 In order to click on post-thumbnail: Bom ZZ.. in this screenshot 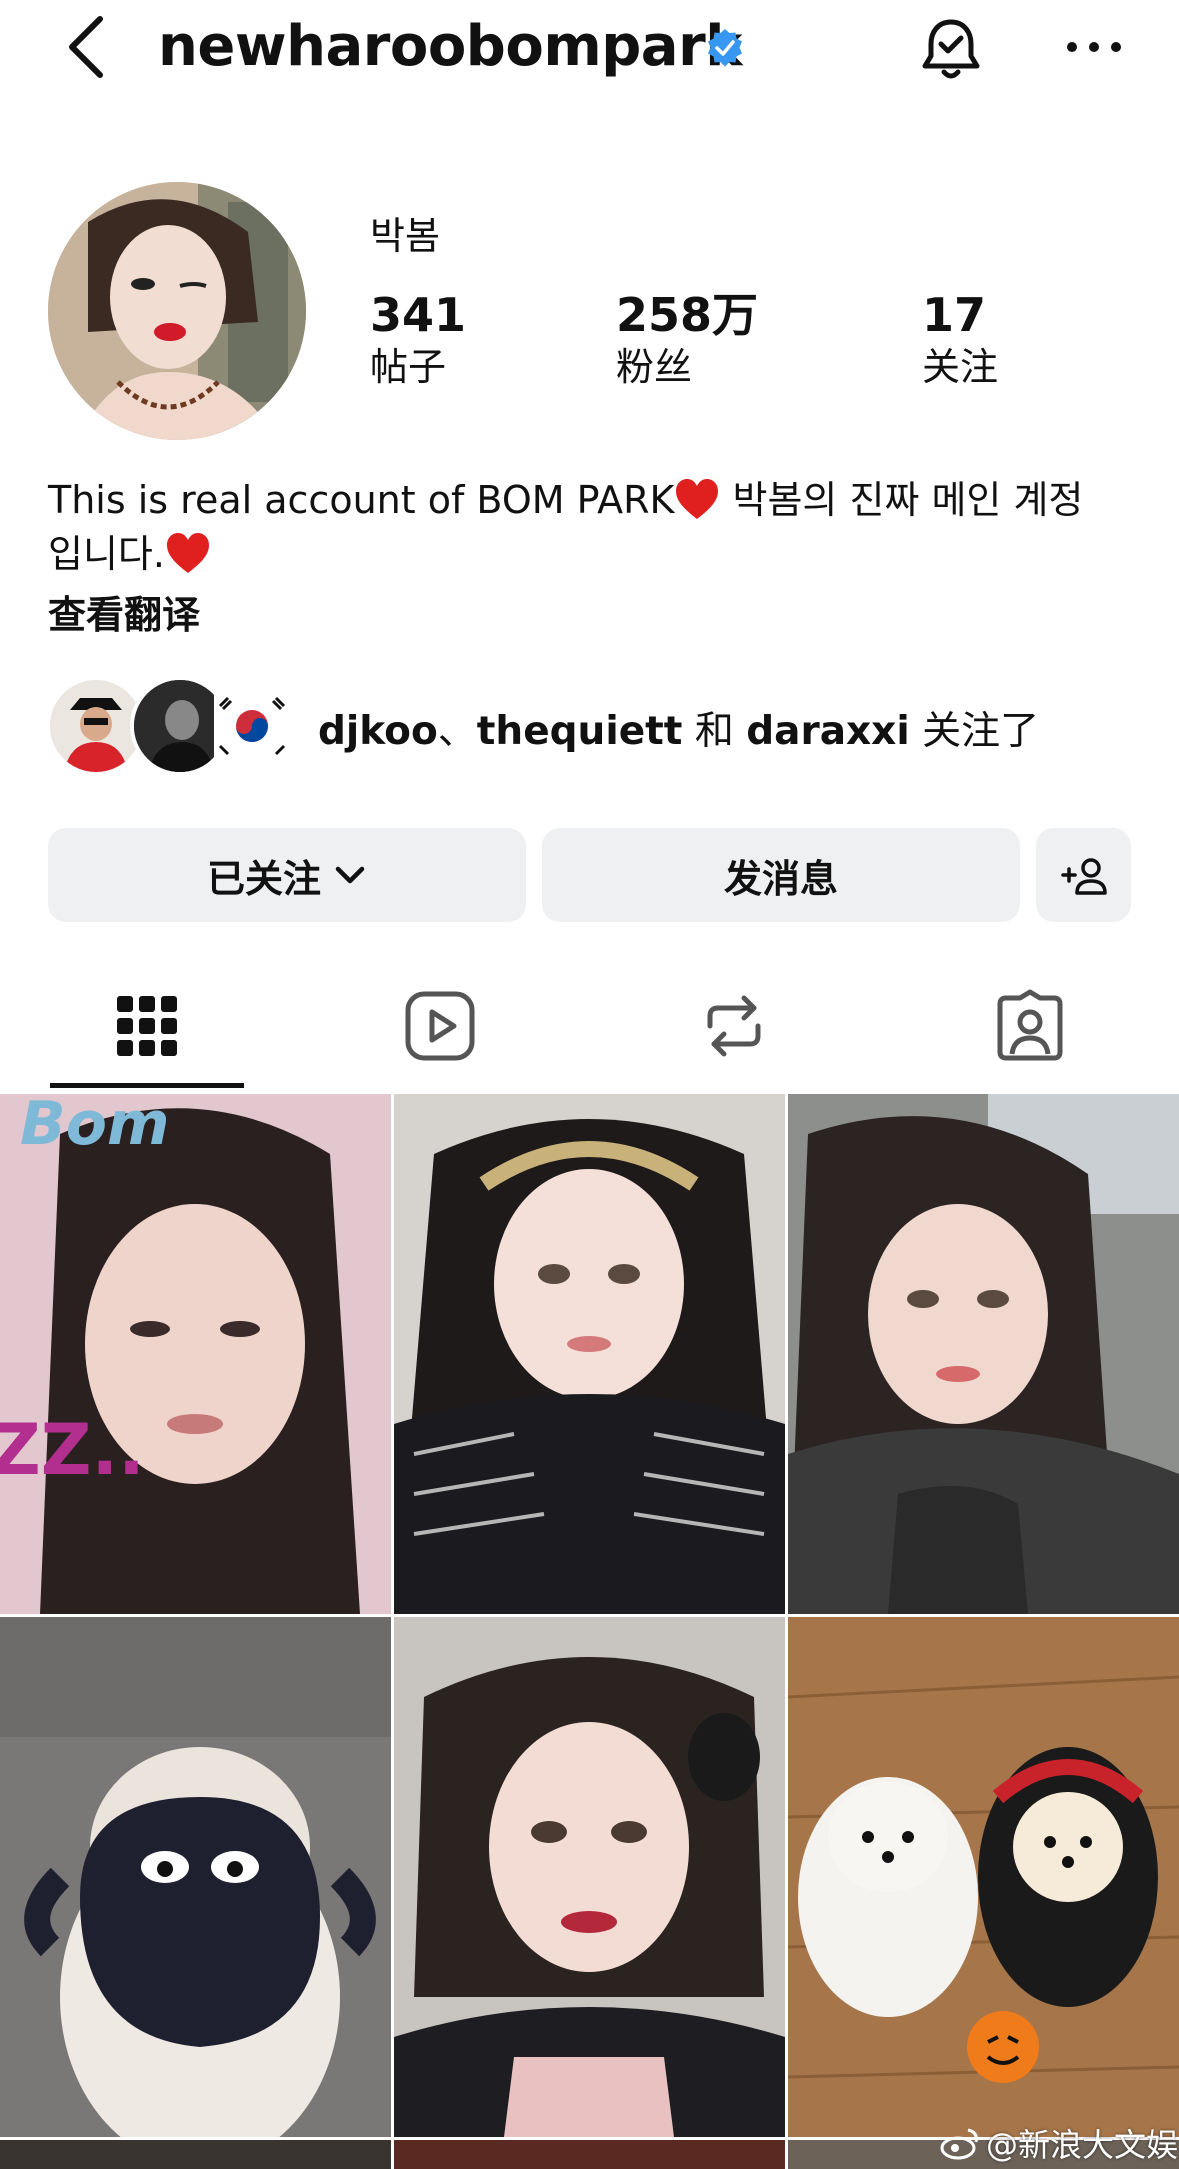, I will do `click(195, 1354)`.